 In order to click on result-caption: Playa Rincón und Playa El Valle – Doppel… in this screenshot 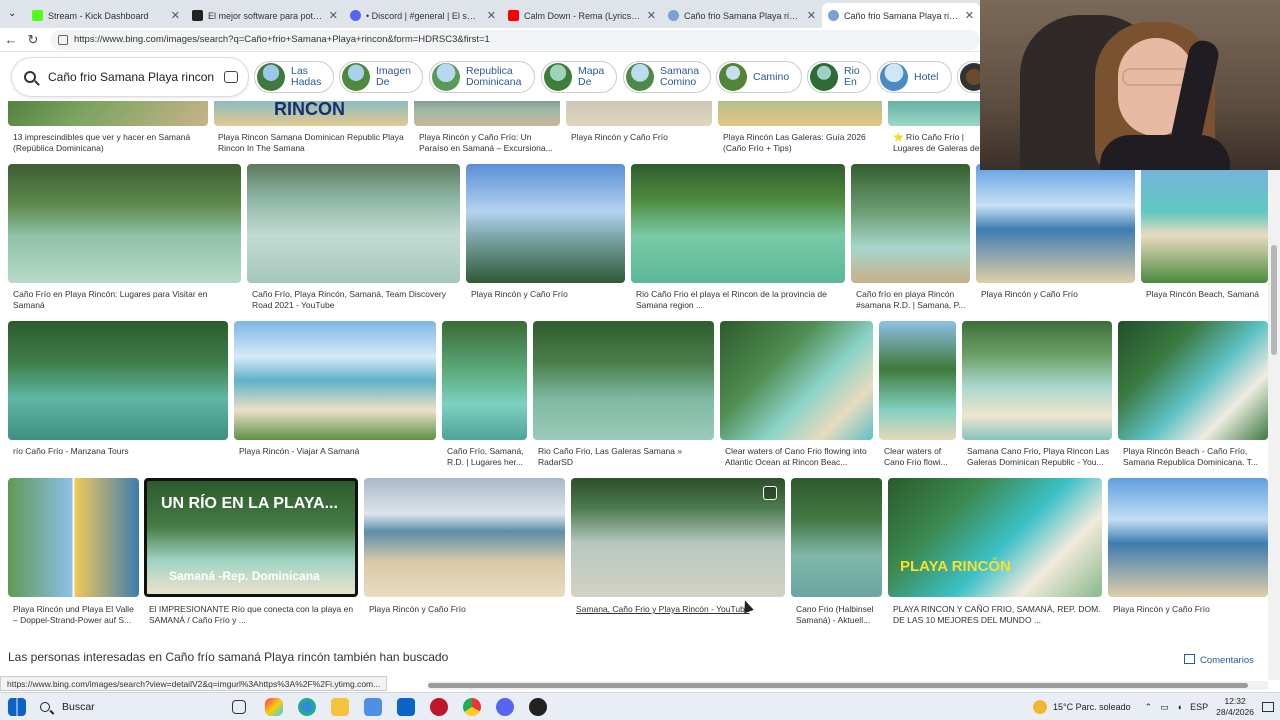, I will do `click(76, 615)`.